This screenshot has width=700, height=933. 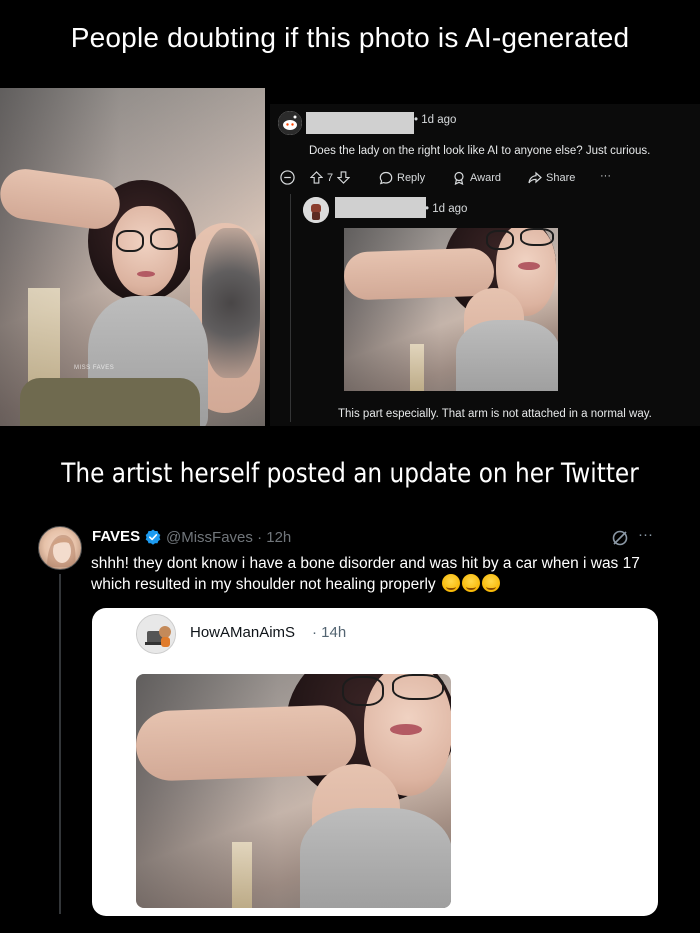 What do you see at coordinates (293, 791) in the screenshot?
I see `quoted-photo` at bounding box center [293, 791].